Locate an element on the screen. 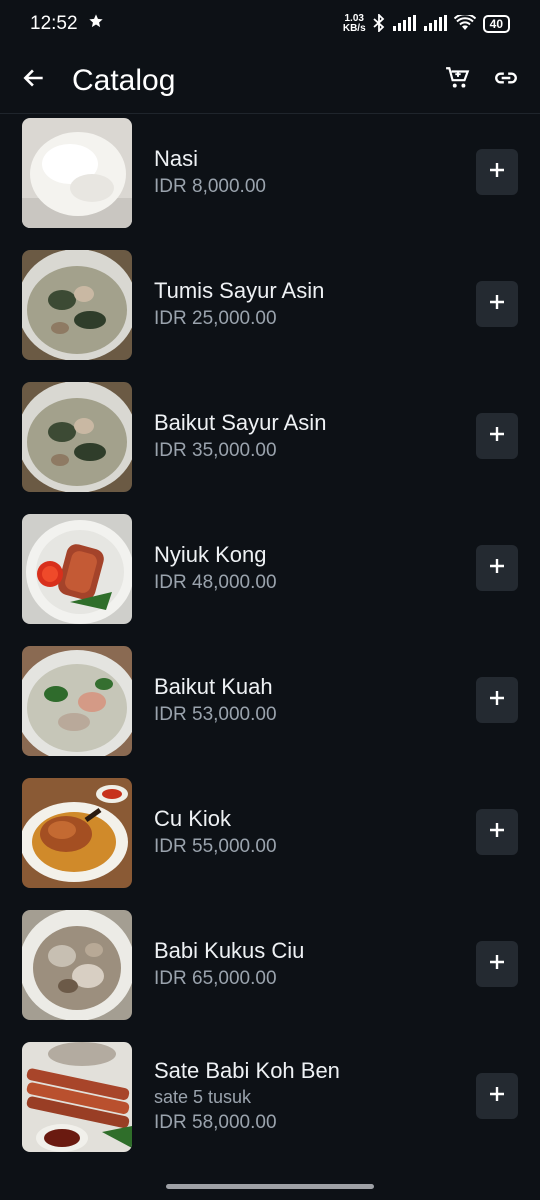 Image resolution: width=540 pixels, height=1200 pixels. status-bar: 12:52 1.03 KB/s 40 is located at coordinates (270, 24).